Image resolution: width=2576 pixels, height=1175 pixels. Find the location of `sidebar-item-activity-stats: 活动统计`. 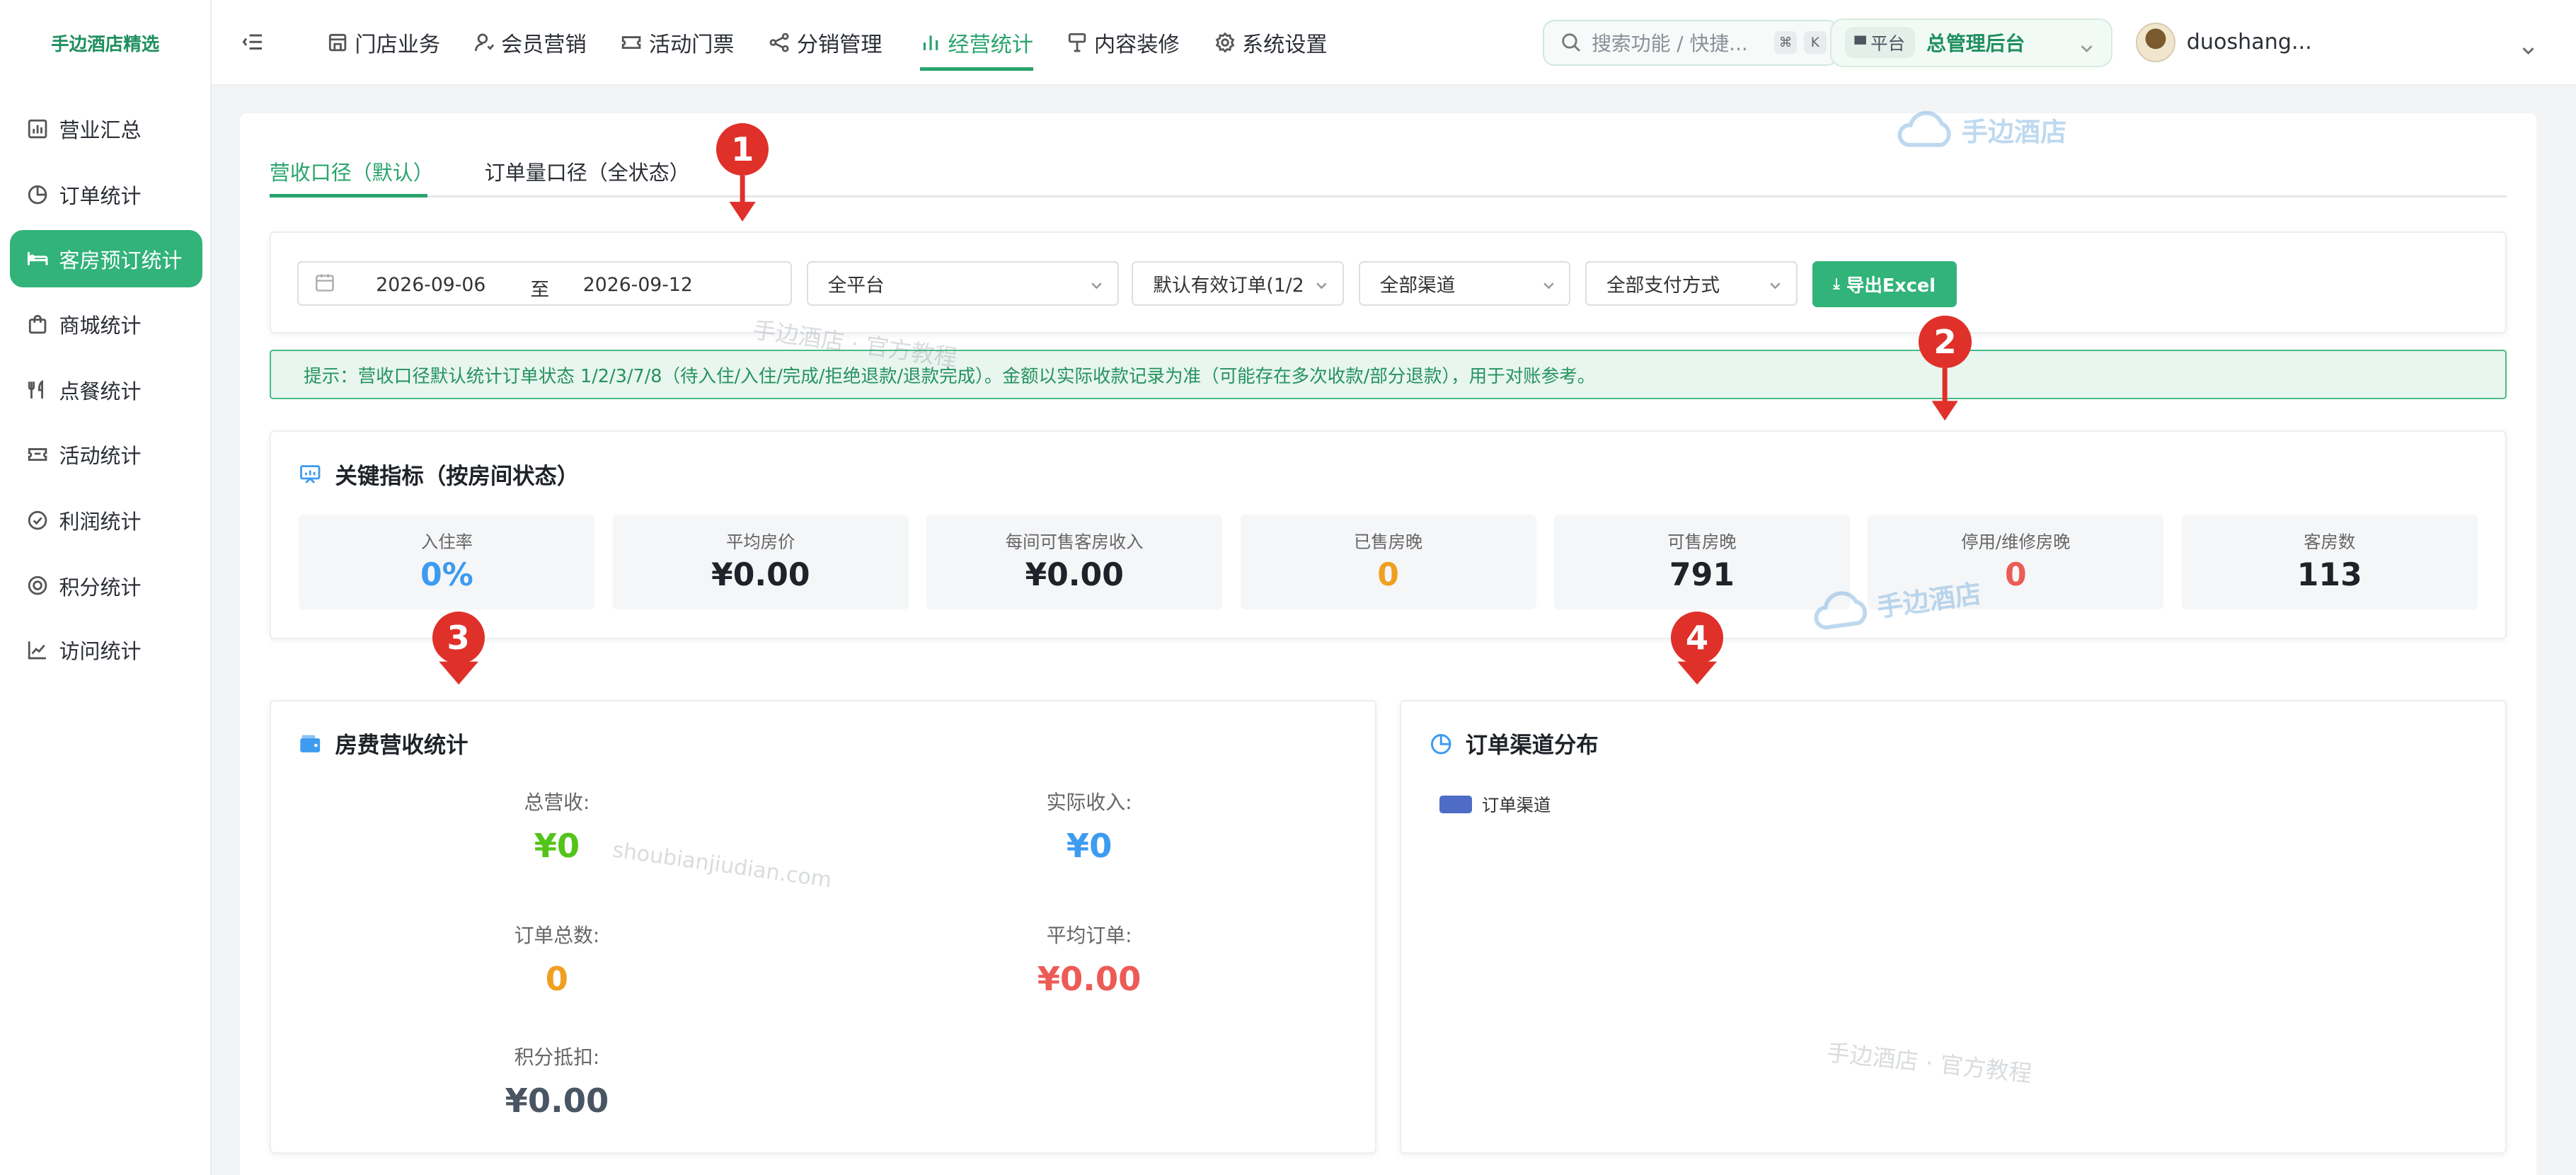

sidebar-item-activity-stats: 活动统计 is located at coordinates (106, 454).